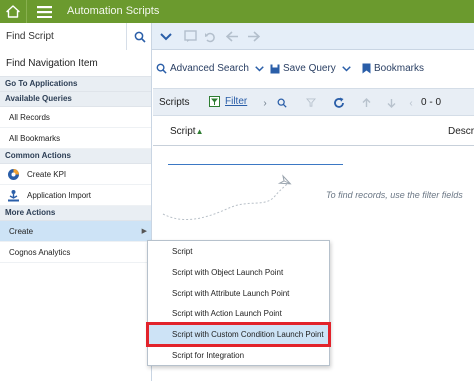 The image size is (474, 381). Describe the element at coordinates (174, 102) in the screenshot. I see `list-tab-title: Scripts` at that location.